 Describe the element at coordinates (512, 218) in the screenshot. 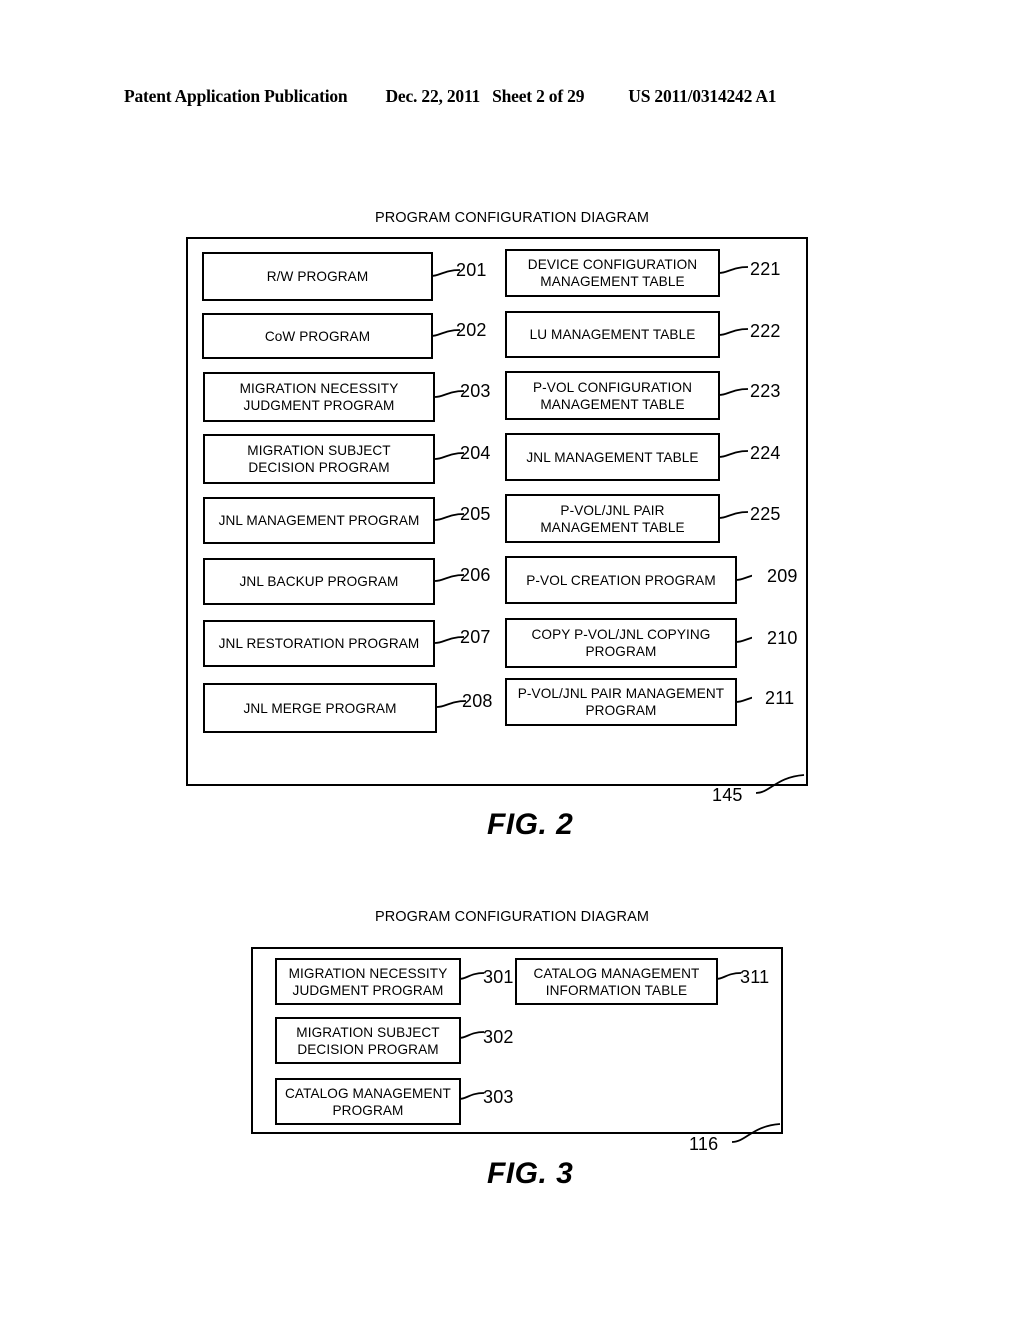

I see `fig2-title-line1: PROGRAM CONFIGURATION DIAGRAM` at that location.